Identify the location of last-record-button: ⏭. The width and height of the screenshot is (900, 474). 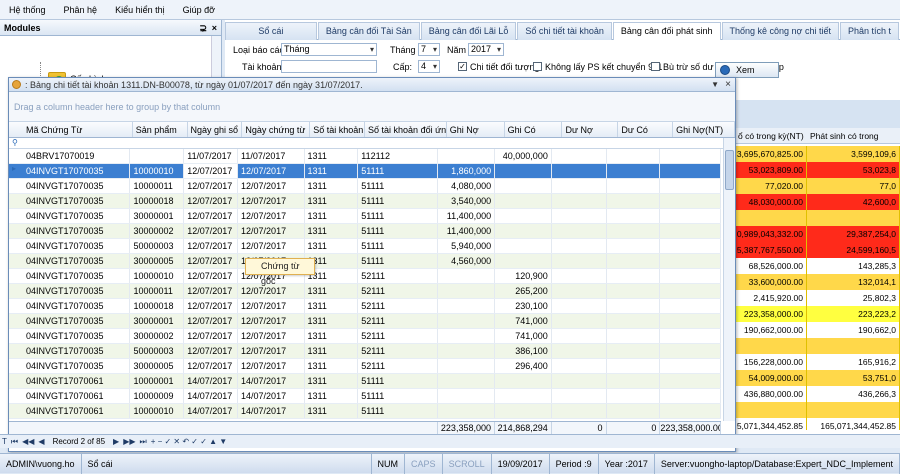
(143, 442).